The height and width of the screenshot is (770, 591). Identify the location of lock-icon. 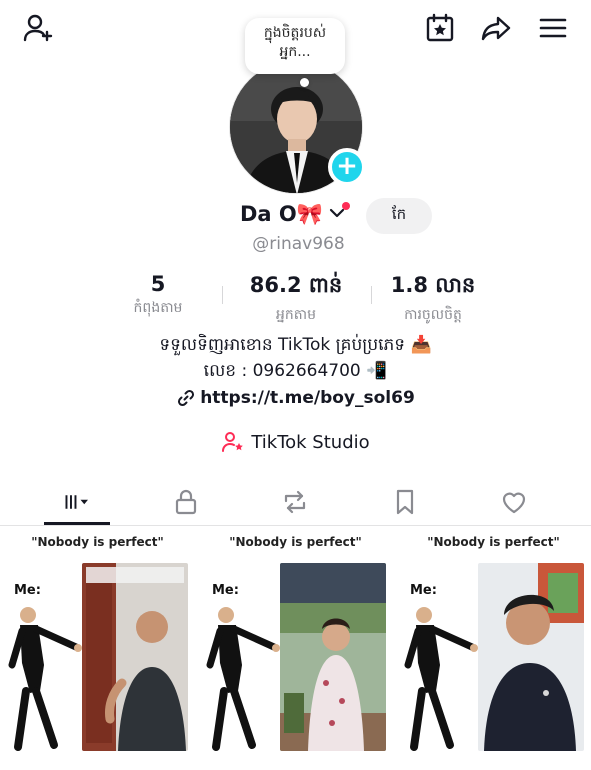
(186, 502).